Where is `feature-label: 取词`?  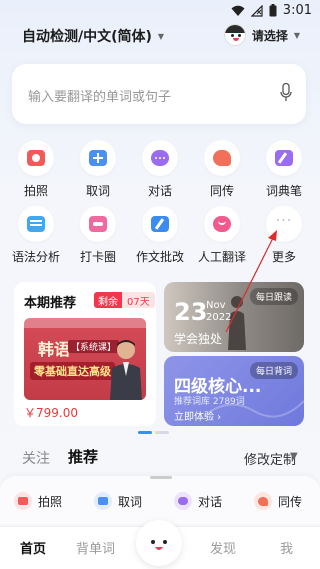
feature-label: 取词 is located at coordinates (97, 191).